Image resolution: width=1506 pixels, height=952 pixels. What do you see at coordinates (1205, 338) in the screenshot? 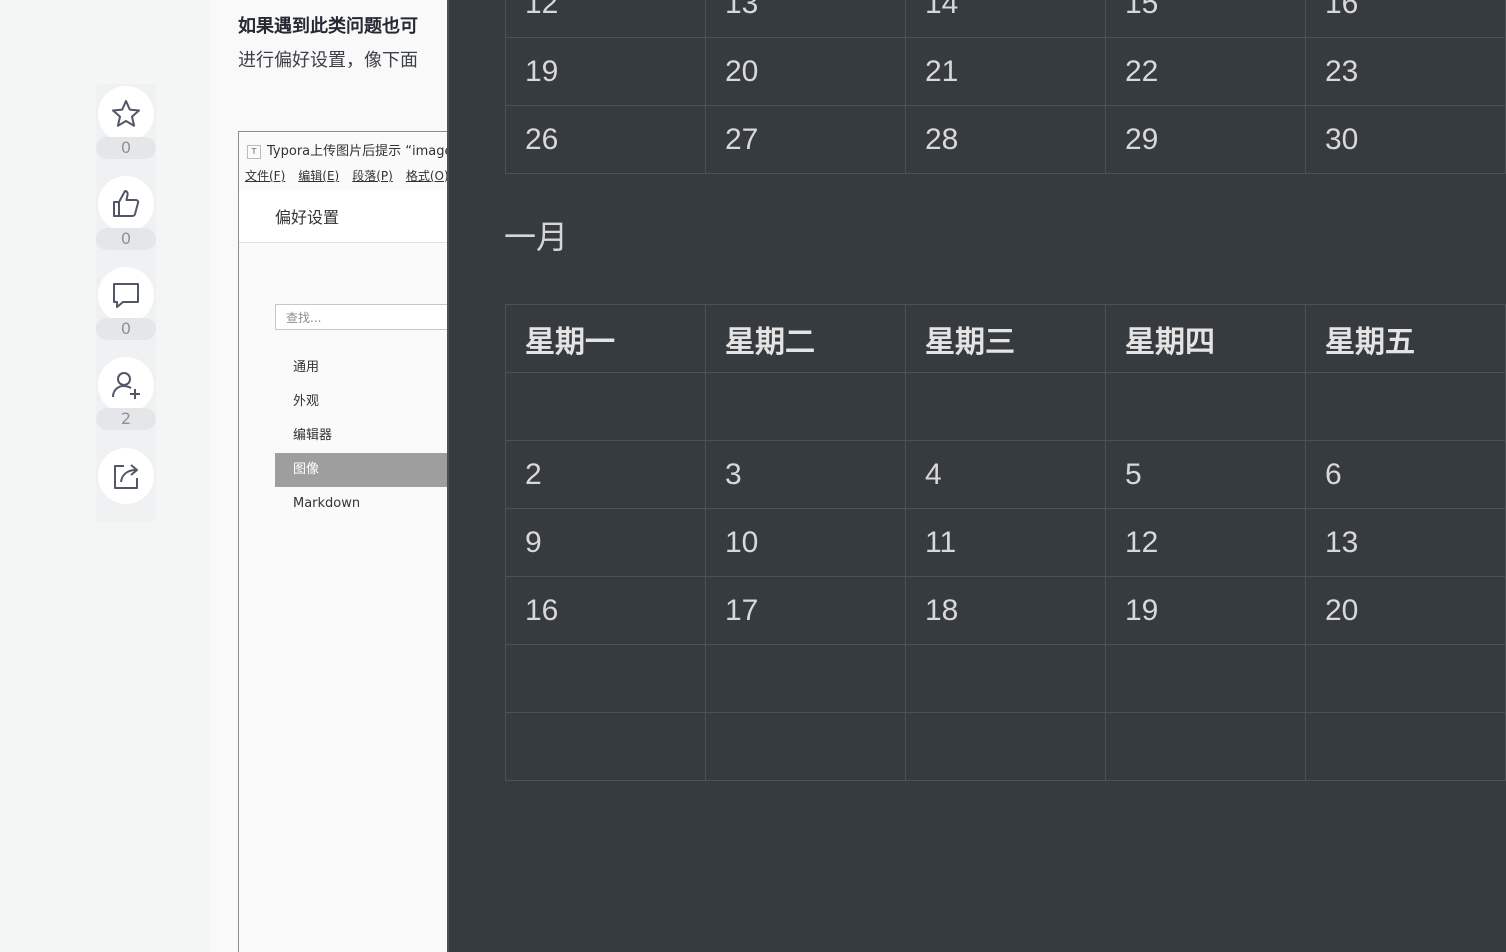
I see `weekday-header-thursday: 星期四` at bounding box center [1205, 338].